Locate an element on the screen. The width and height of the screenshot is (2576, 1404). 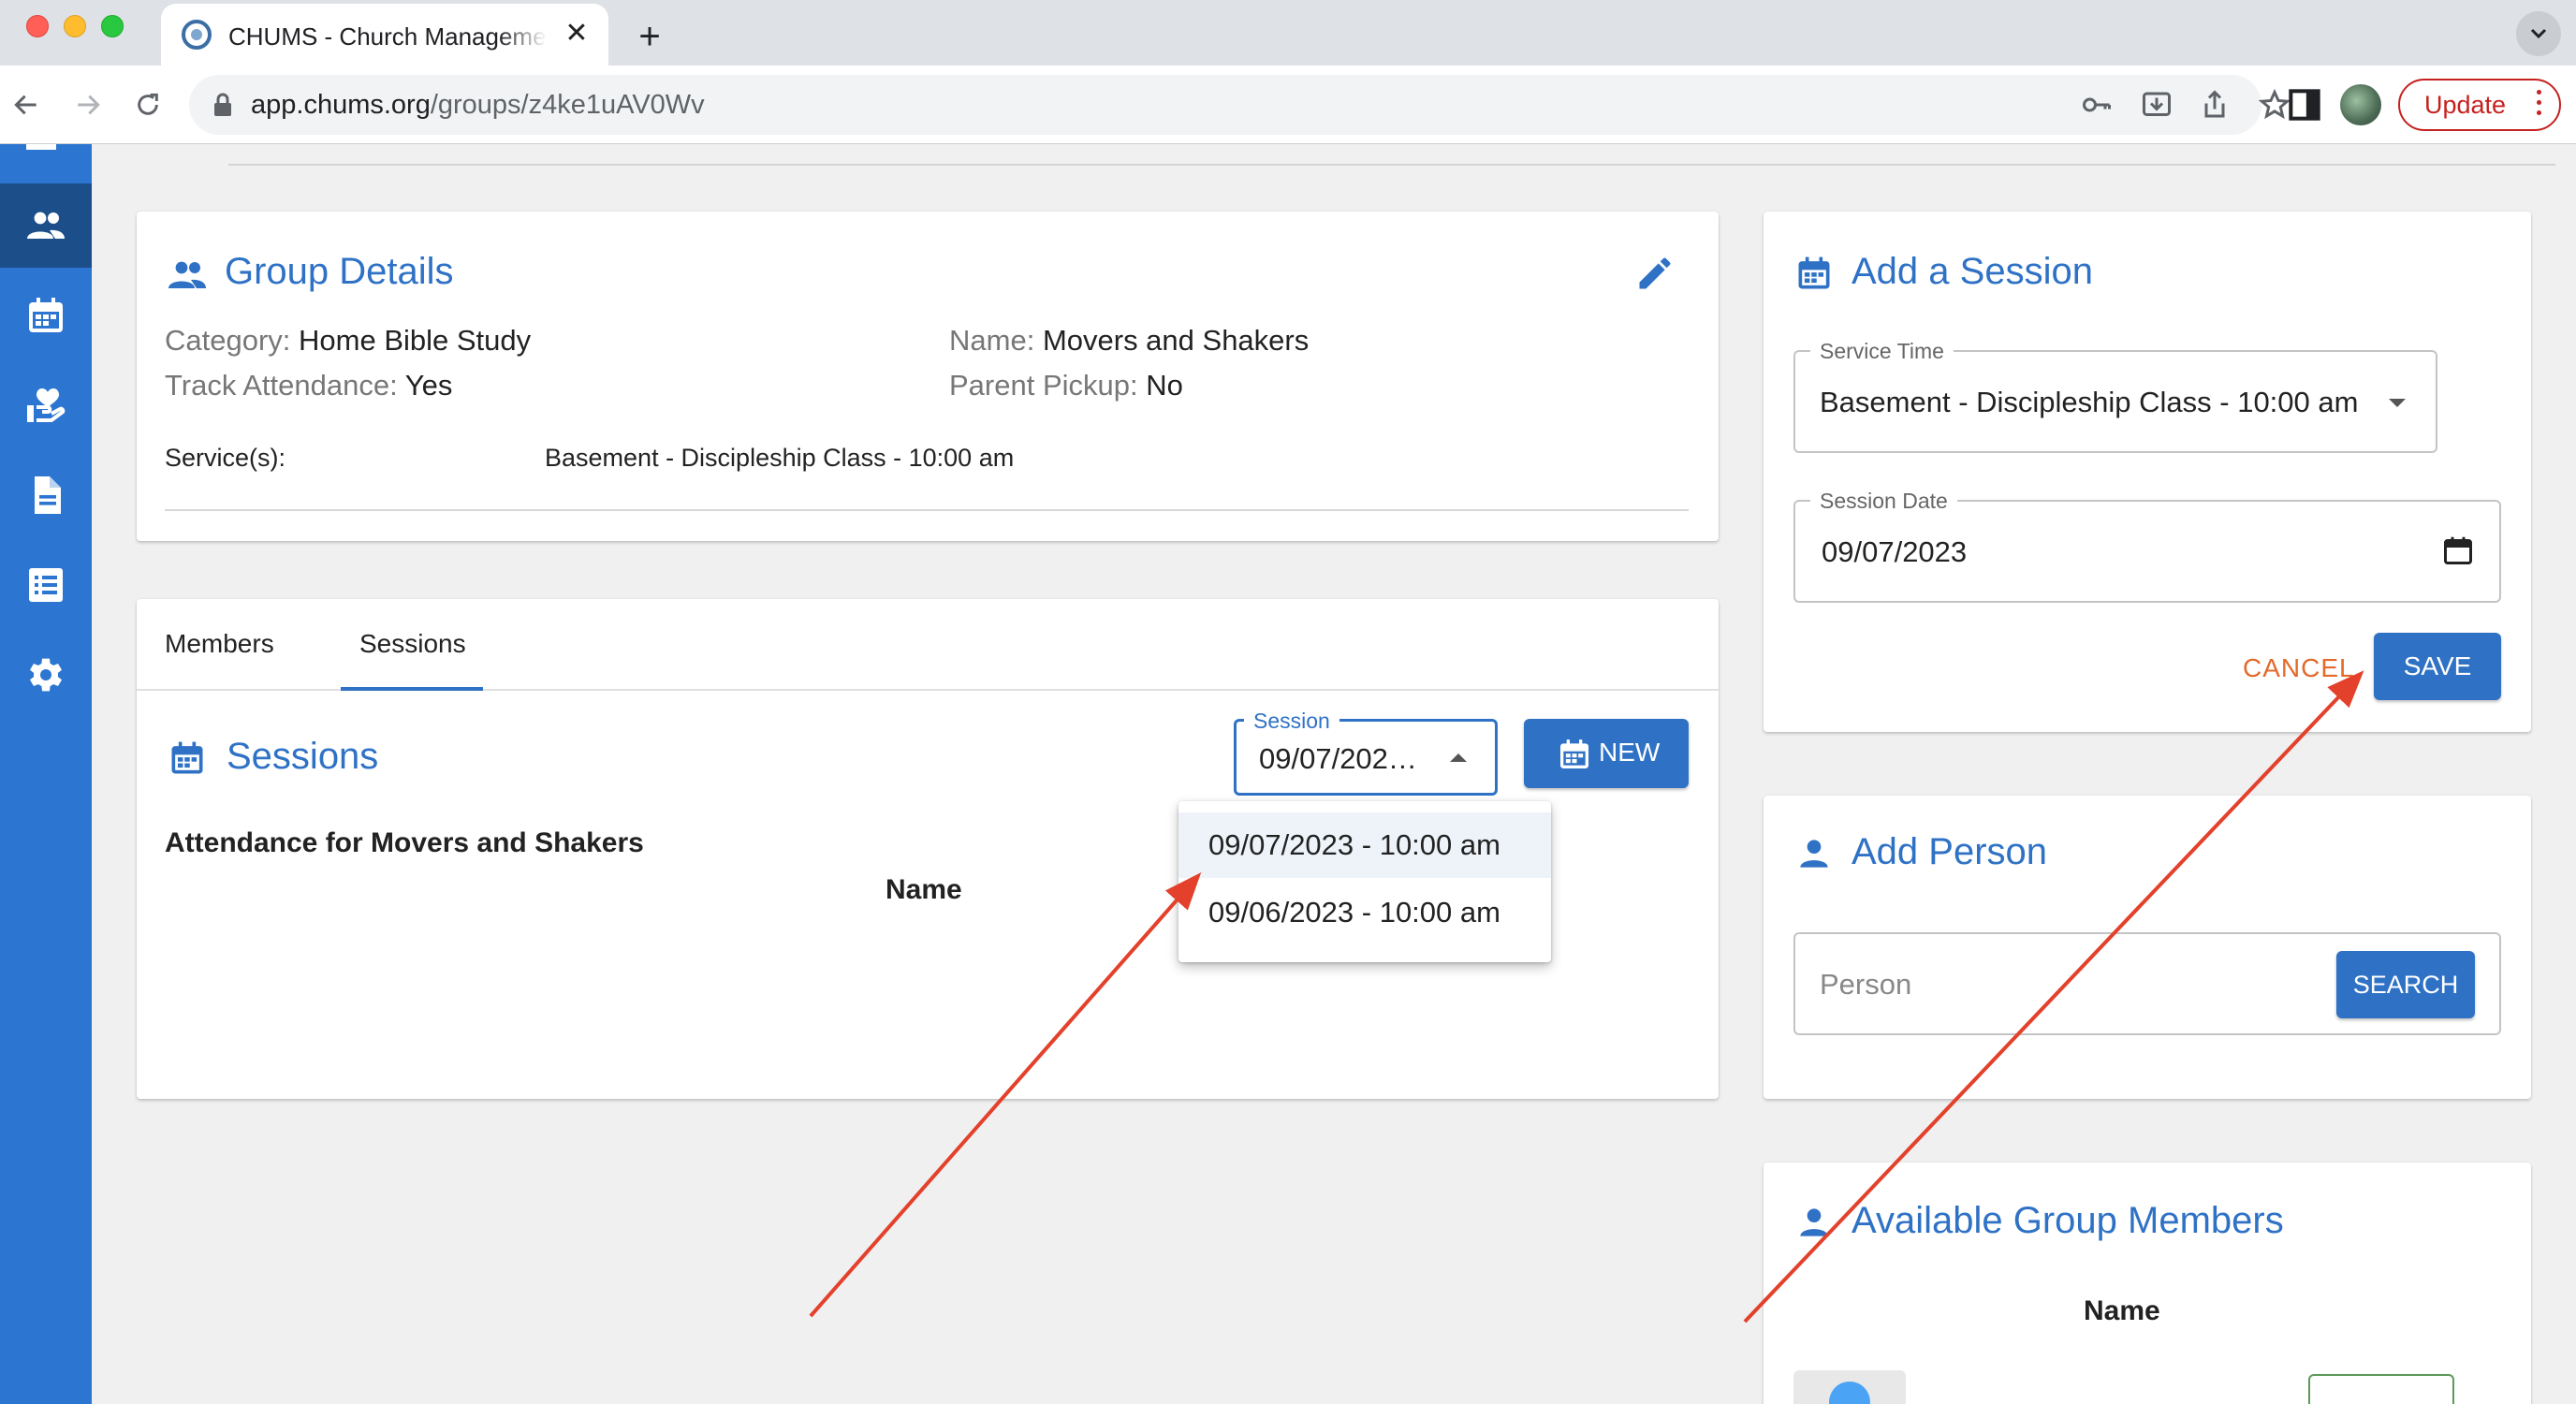
sidebar-item-settings is located at coordinates (46, 675).